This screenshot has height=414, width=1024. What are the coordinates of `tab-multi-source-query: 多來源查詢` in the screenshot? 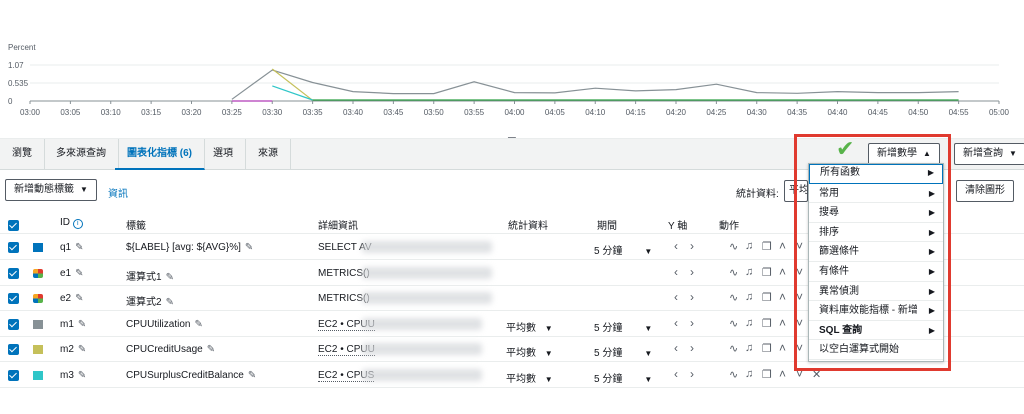 It's located at (81, 154).